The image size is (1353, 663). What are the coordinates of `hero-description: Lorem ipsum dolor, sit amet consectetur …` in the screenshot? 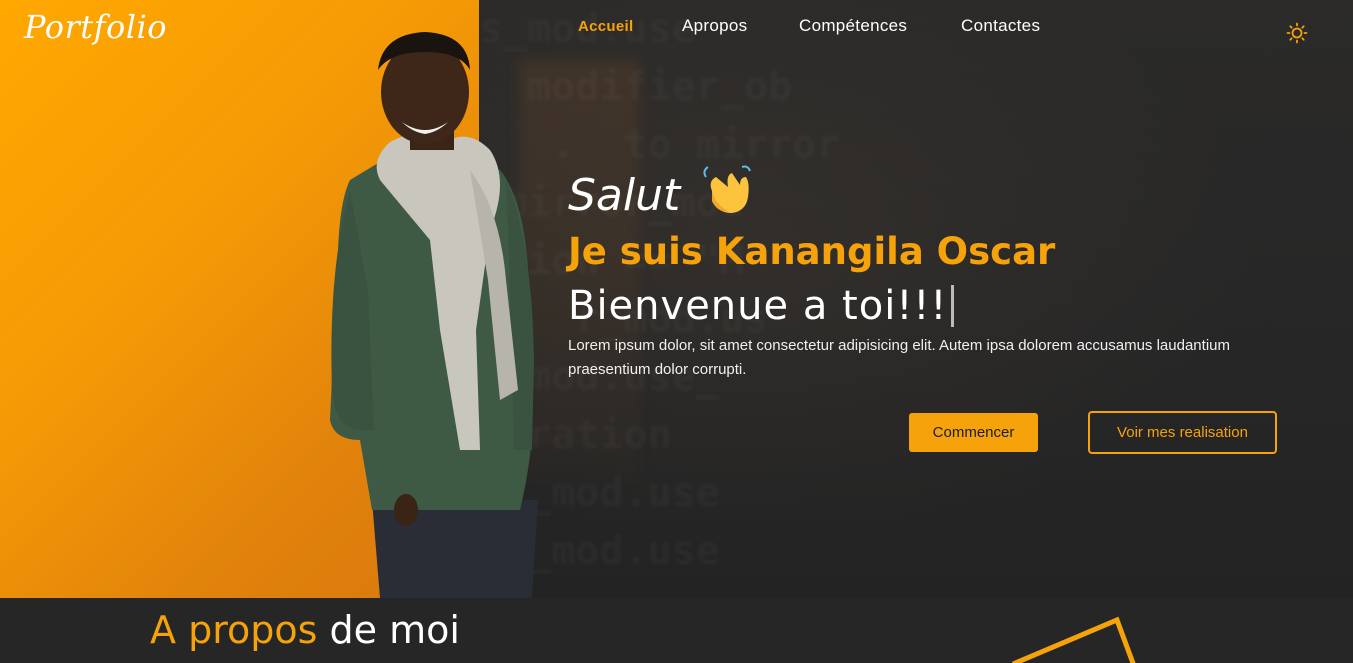 It's located at (899, 357).